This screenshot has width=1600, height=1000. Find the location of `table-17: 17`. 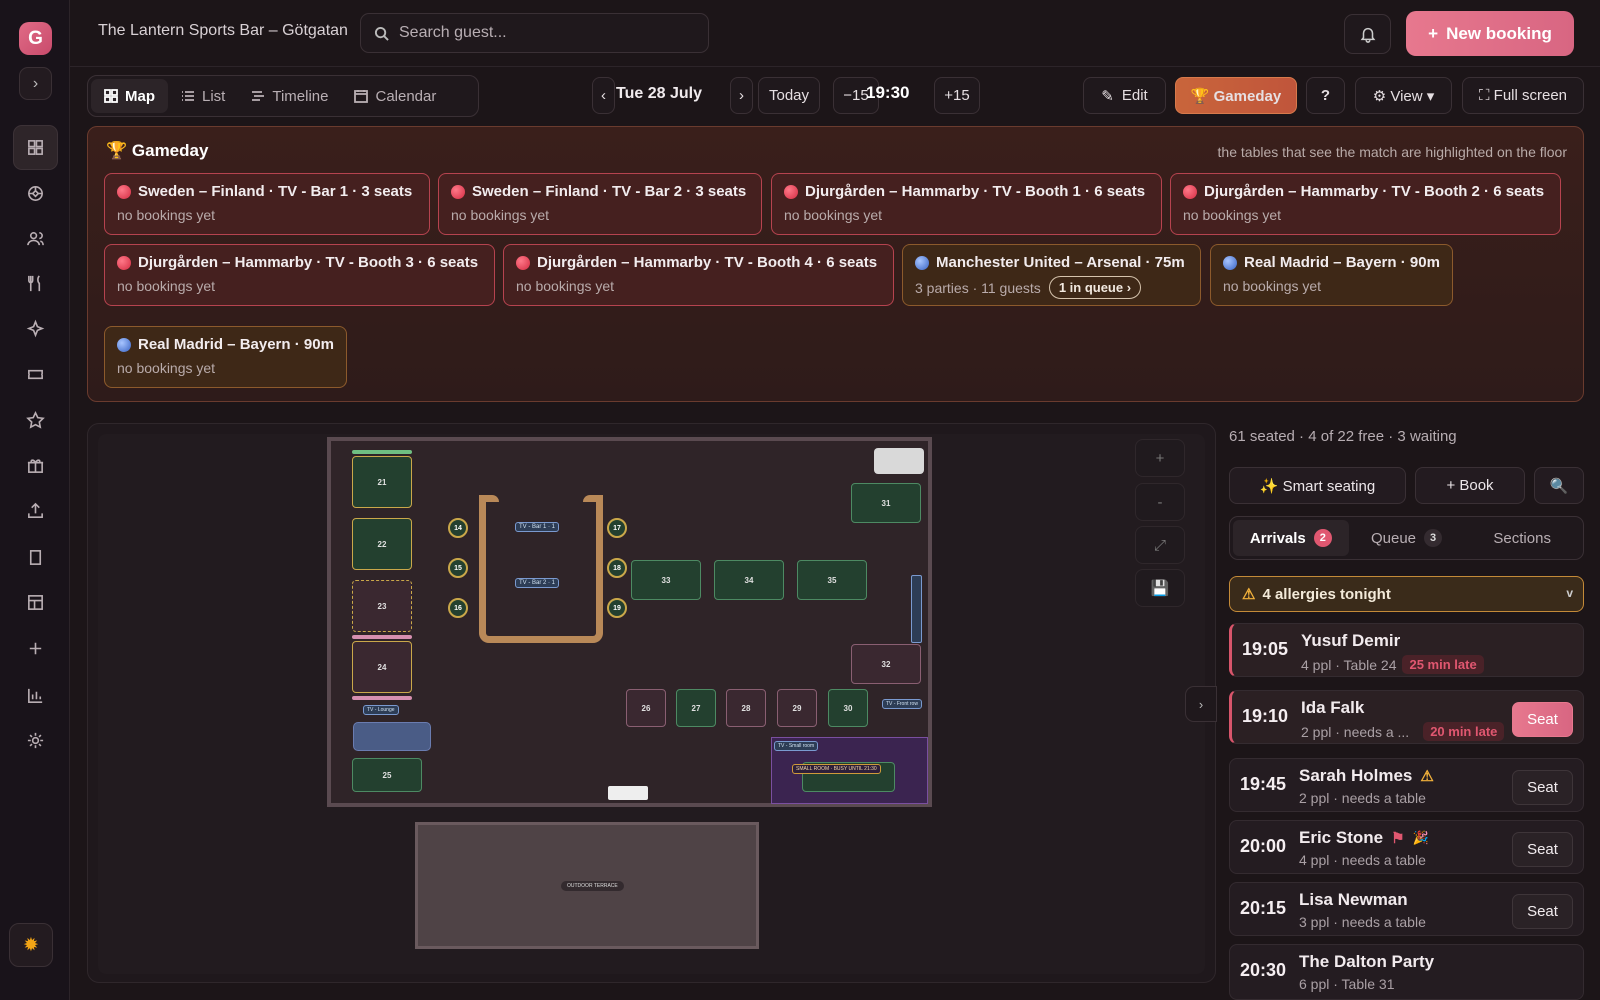

table-17: 17 is located at coordinates (617, 528).